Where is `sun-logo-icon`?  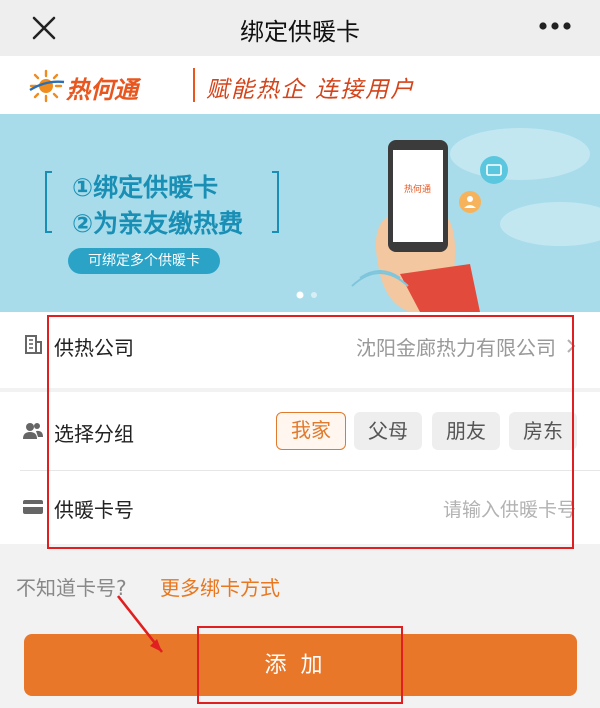 sun-logo-icon is located at coordinates (47, 86).